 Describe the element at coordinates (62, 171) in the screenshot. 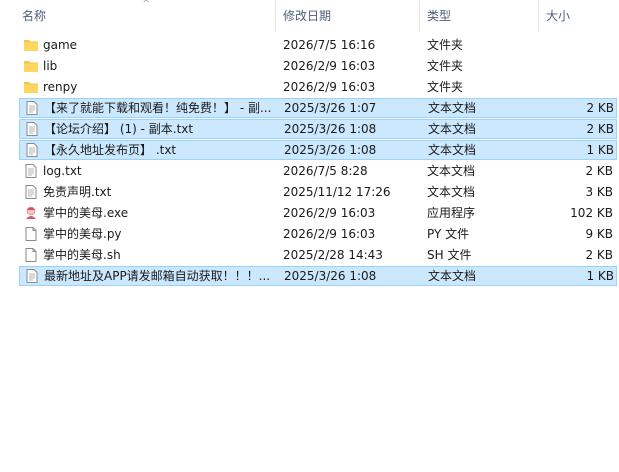

I see `file-name: log.txt` at that location.